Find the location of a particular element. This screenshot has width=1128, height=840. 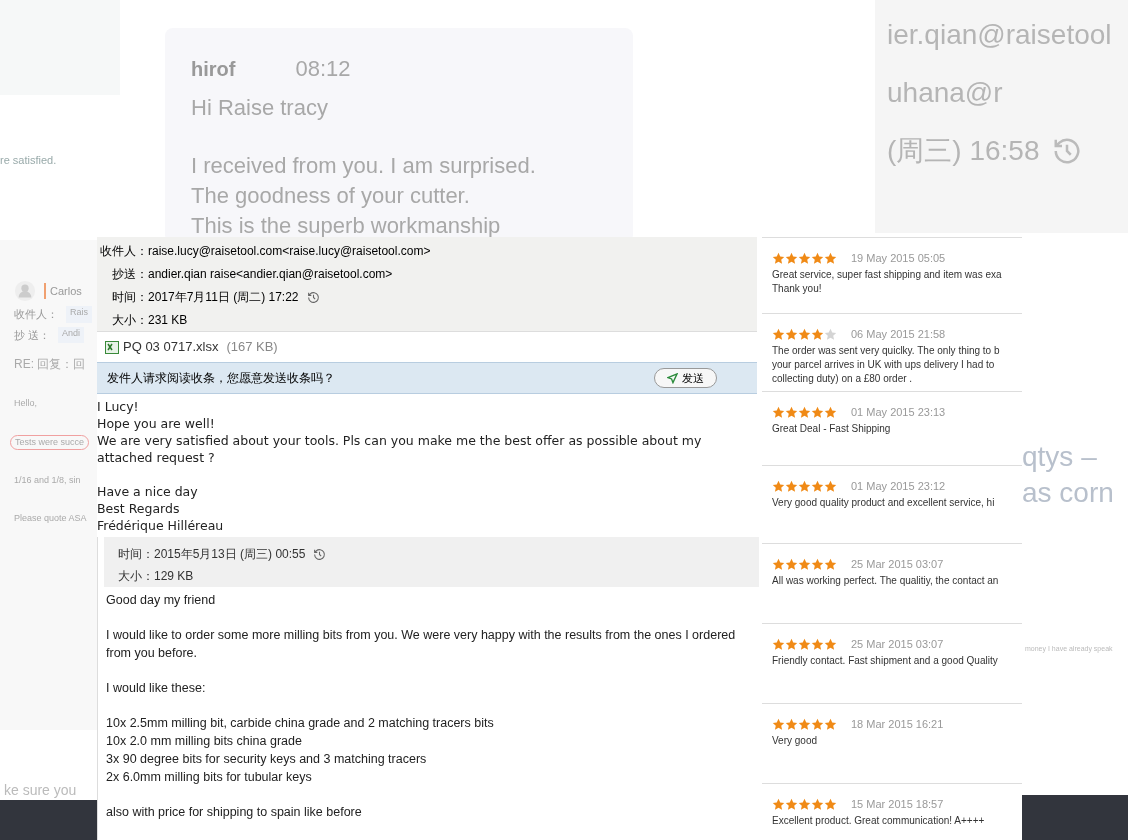

review-text: Thank you! is located at coordinates (797, 288).